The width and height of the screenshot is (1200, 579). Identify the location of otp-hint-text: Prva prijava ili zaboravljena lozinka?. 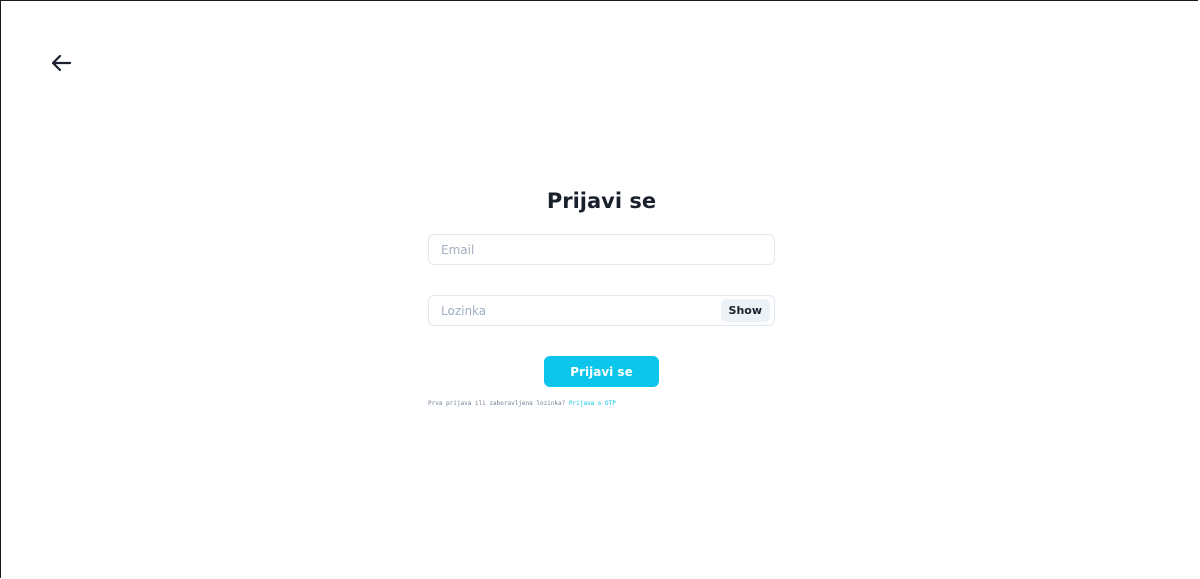
(497, 403).